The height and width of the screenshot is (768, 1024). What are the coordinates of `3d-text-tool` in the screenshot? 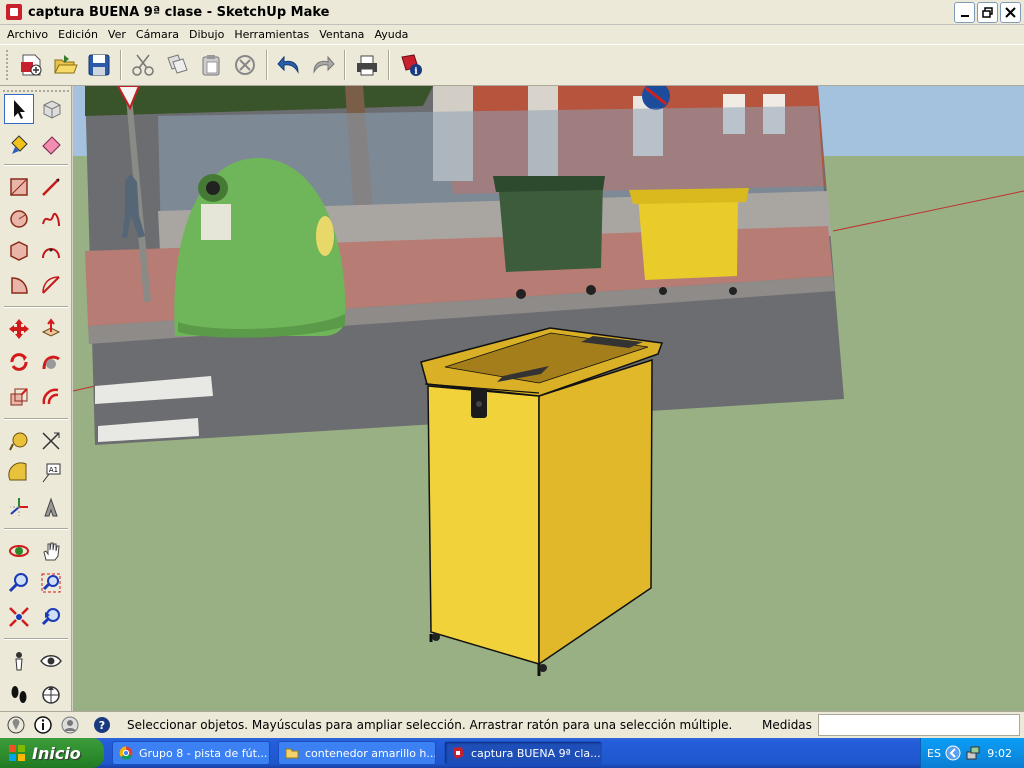 It's located at (51, 507).